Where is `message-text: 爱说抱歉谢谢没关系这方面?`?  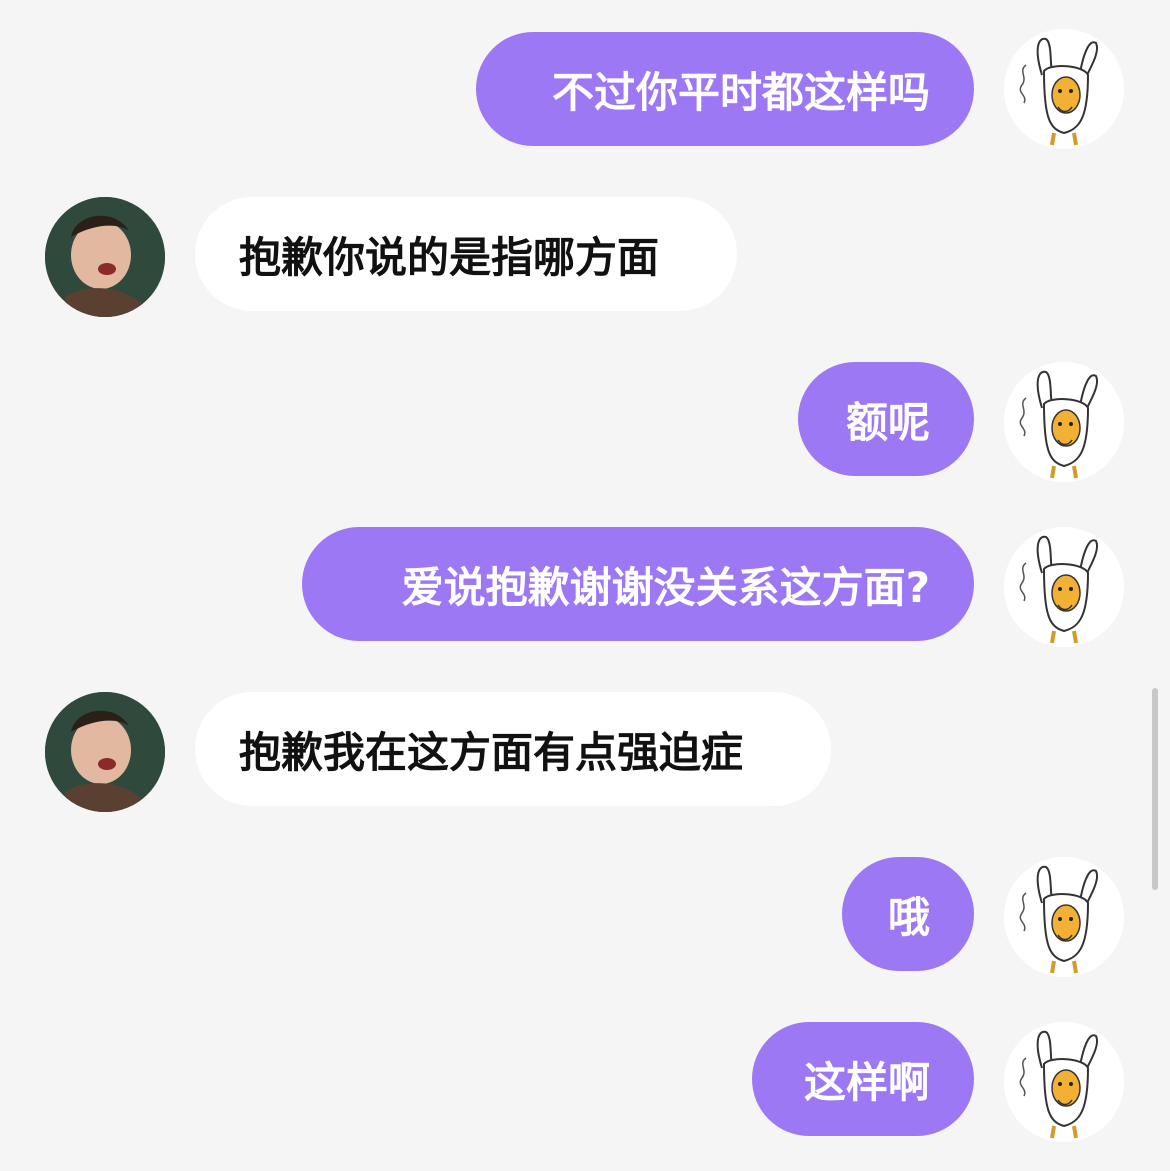
message-text: 爱说抱歉谢谢没关系这方面? is located at coordinates (665, 587).